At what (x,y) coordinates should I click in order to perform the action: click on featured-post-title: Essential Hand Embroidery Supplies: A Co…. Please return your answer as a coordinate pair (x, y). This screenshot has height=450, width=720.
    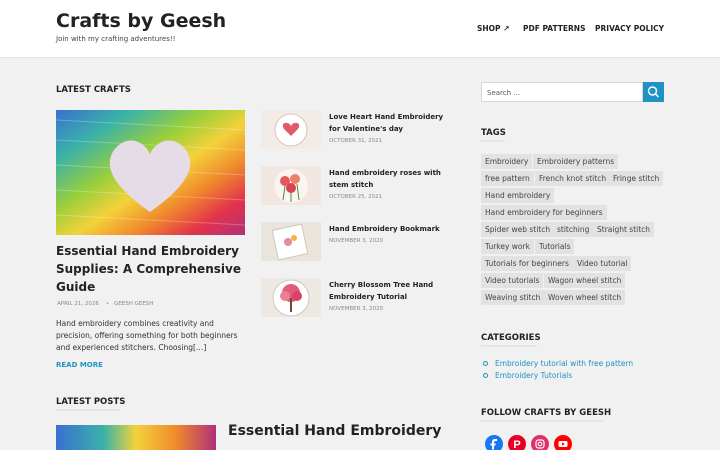
    Looking at the image, I should click on (151, 269).